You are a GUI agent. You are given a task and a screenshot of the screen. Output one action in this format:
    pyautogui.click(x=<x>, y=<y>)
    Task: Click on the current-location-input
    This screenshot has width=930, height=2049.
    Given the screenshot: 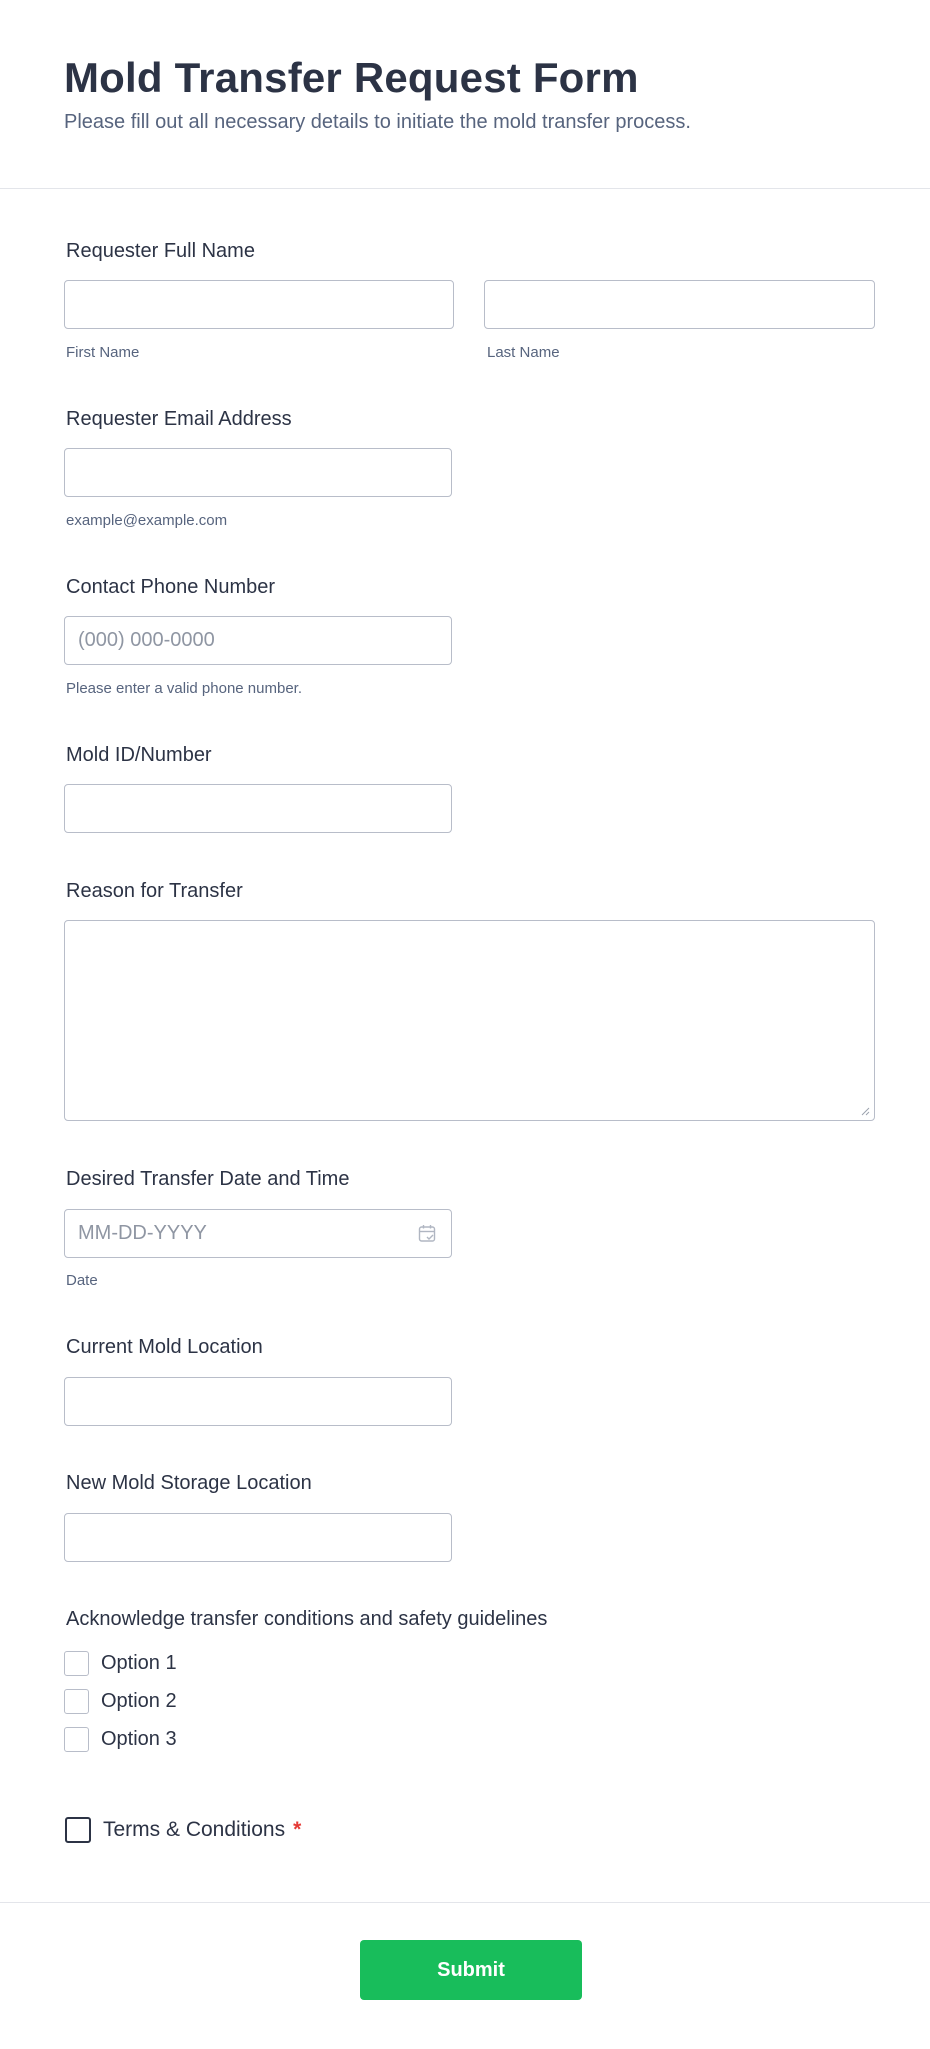 What is the action you would take?
    pyautogui.click(x=258, y=1401)
    